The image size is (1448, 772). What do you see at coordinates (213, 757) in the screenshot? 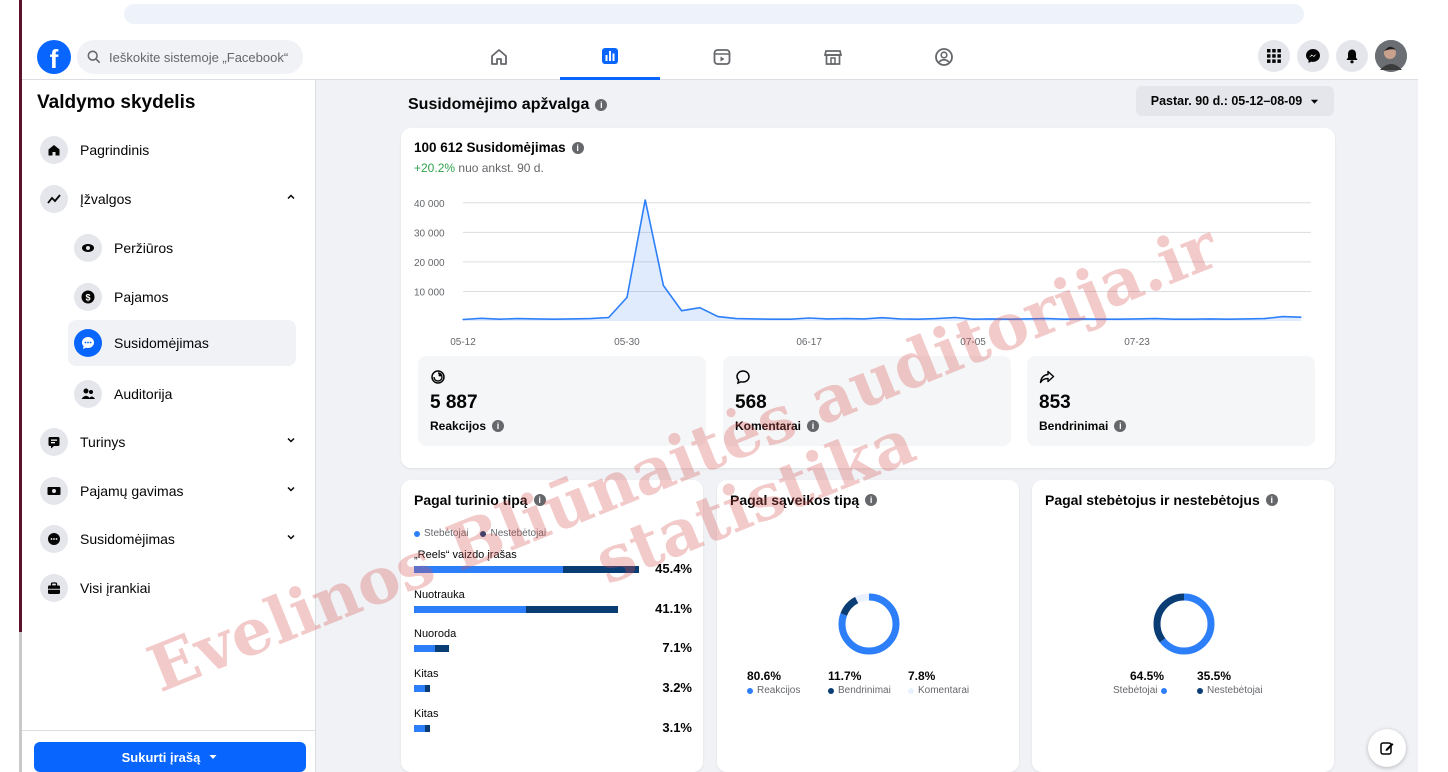
I see `caret-down-icon` at bounding box center [213, 757].